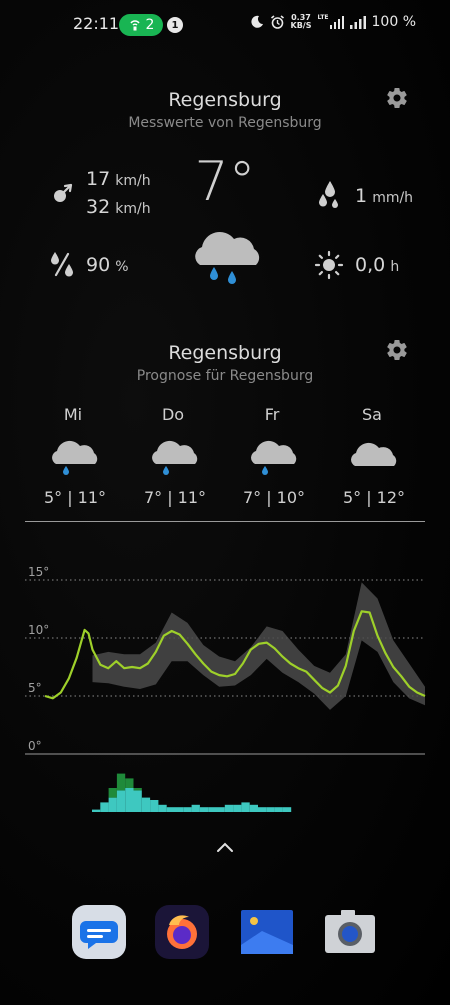 This screenshot has width=450, height=1005. Describe the element at coordinates (175, 497) in the screenshot. I see `forecast-range-do: 7° | 11°` at that location.